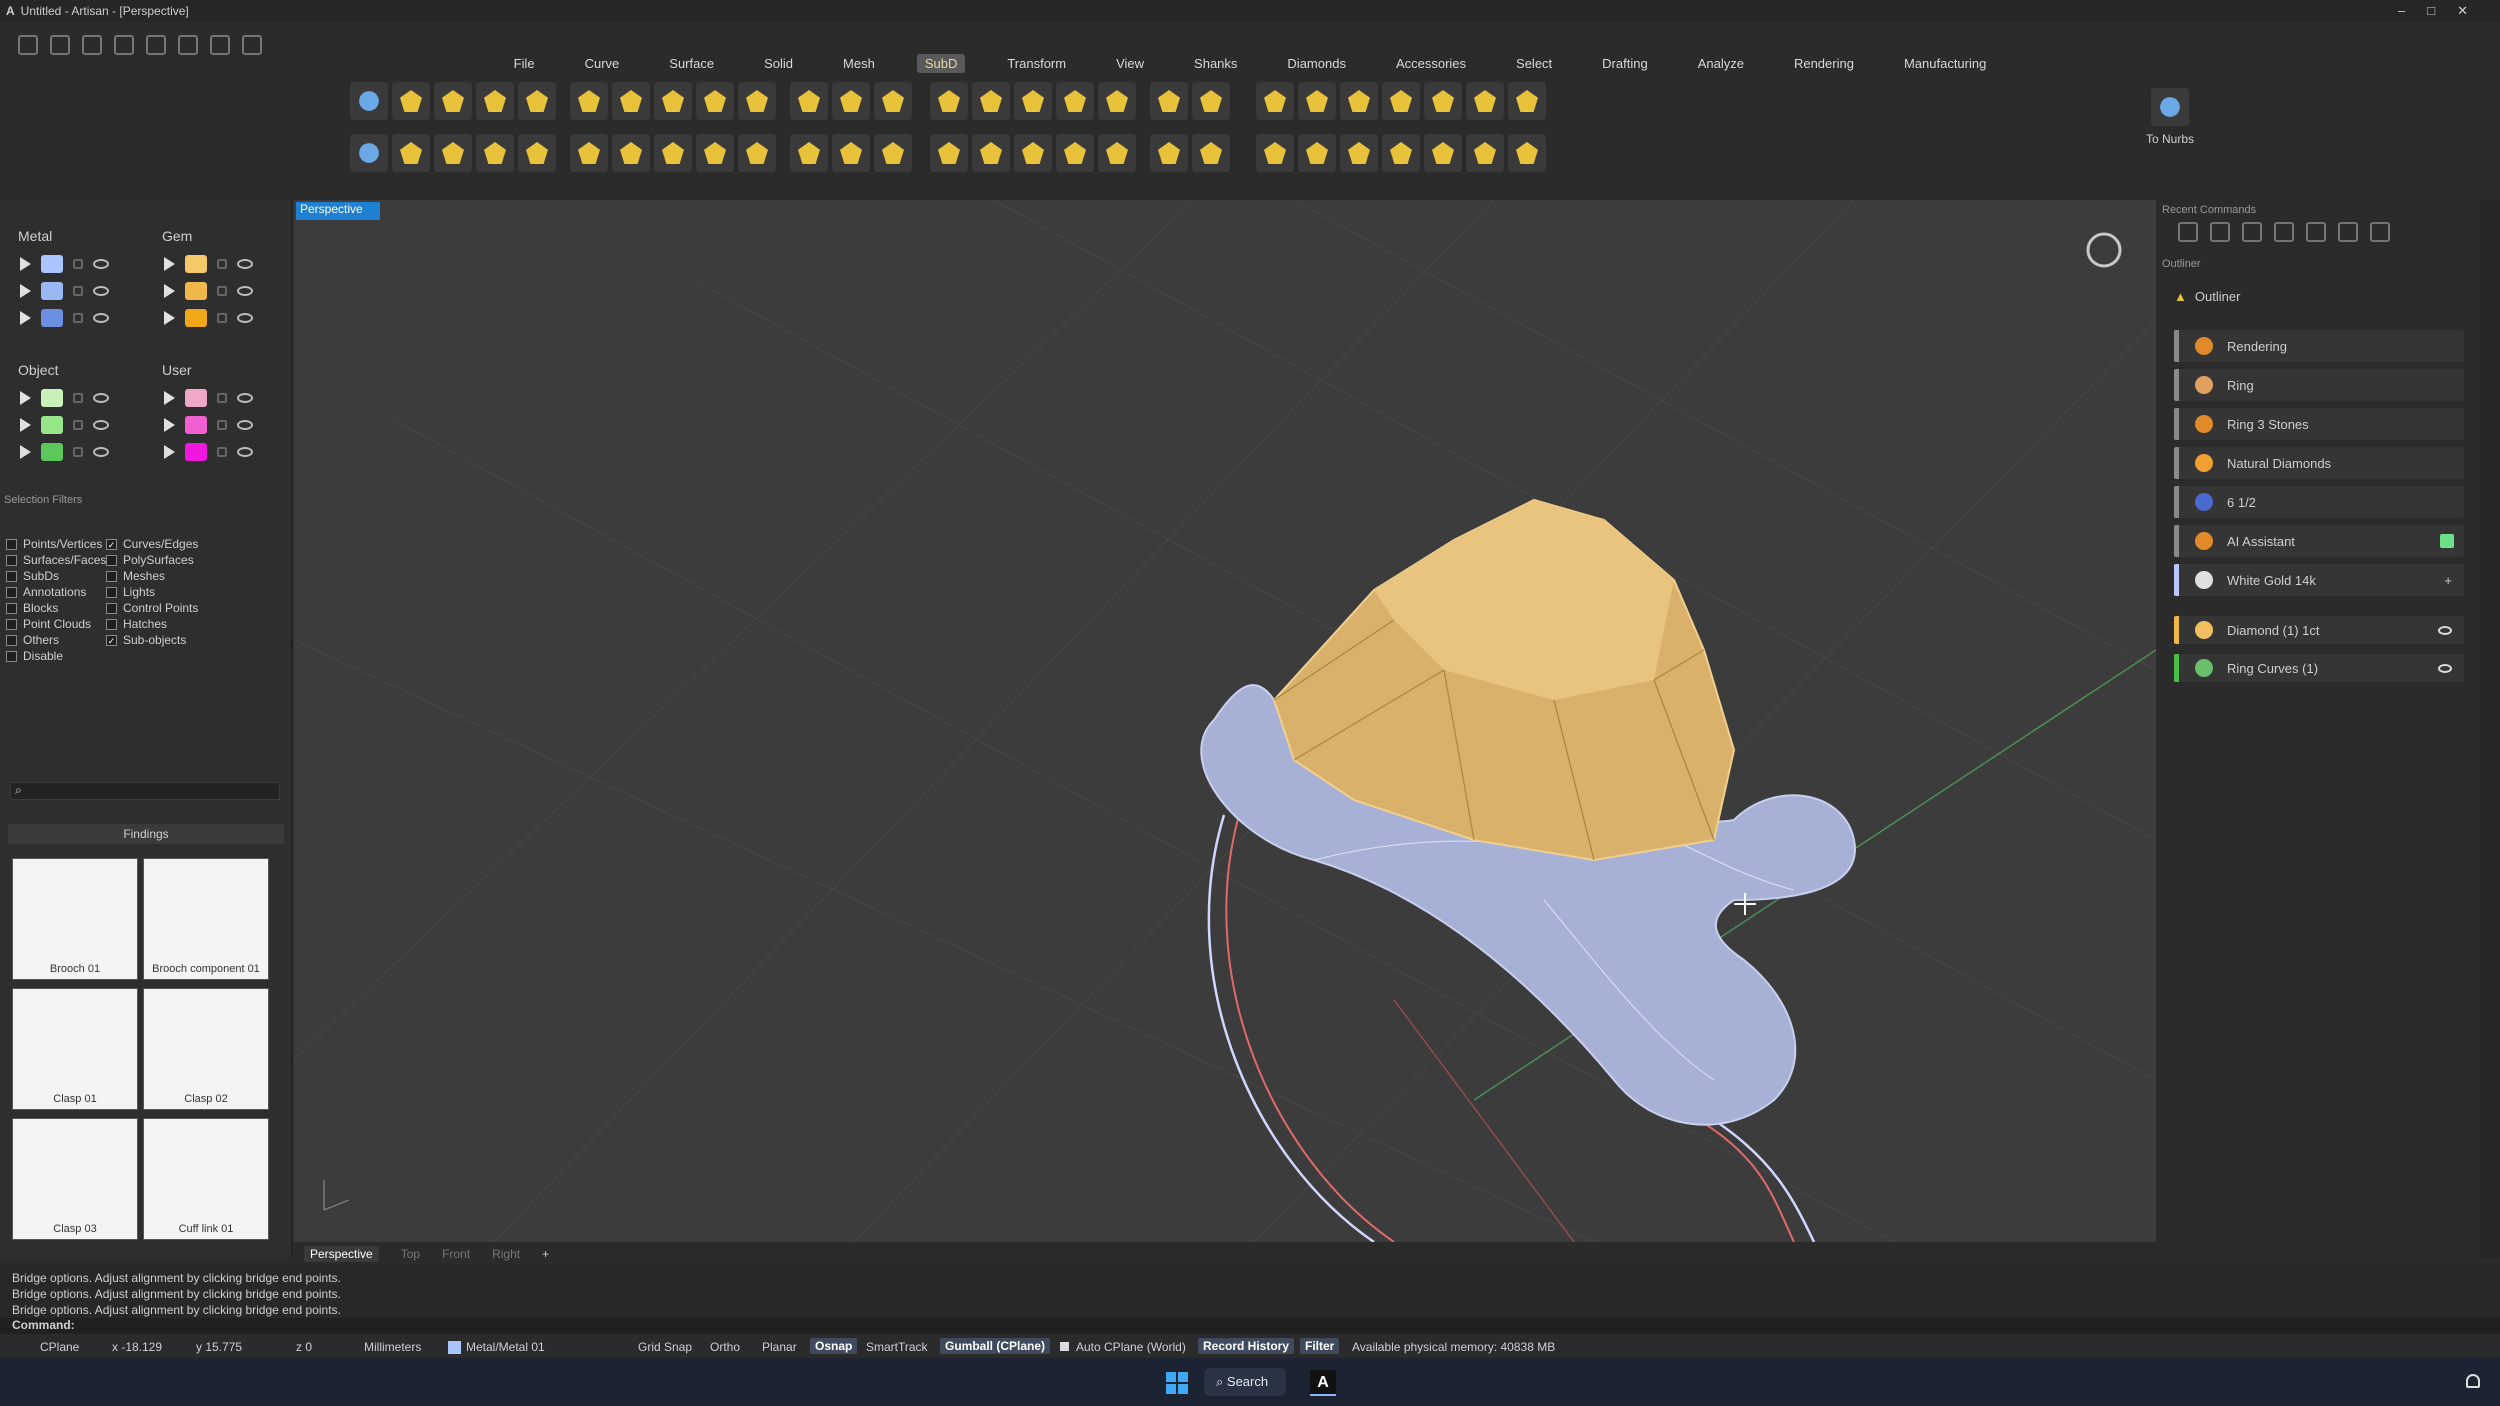  I want to click on menu-solid: Solid, so click(778, 63).